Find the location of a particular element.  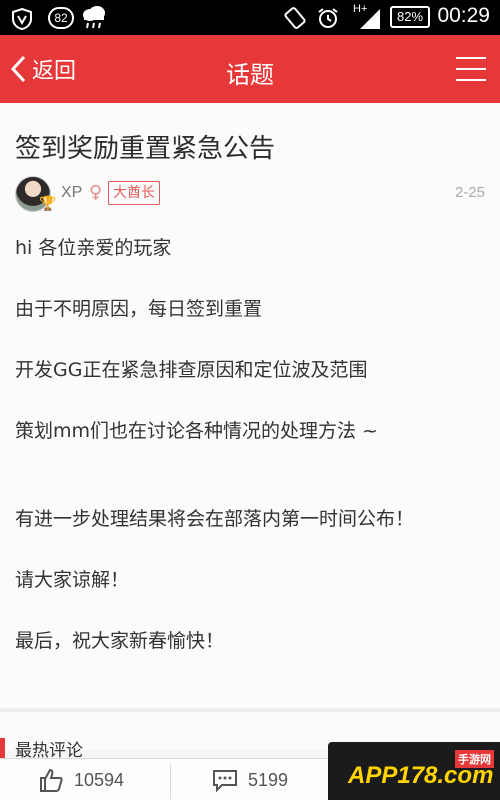

comment-icon is located at coordinates (225, 781).